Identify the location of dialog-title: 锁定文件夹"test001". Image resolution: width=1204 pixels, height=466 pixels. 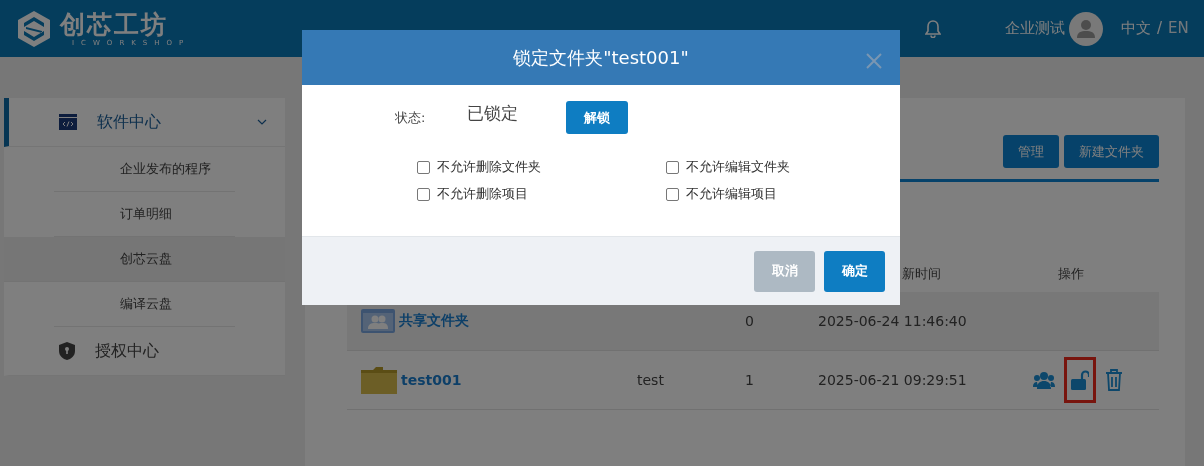
(601, 57).